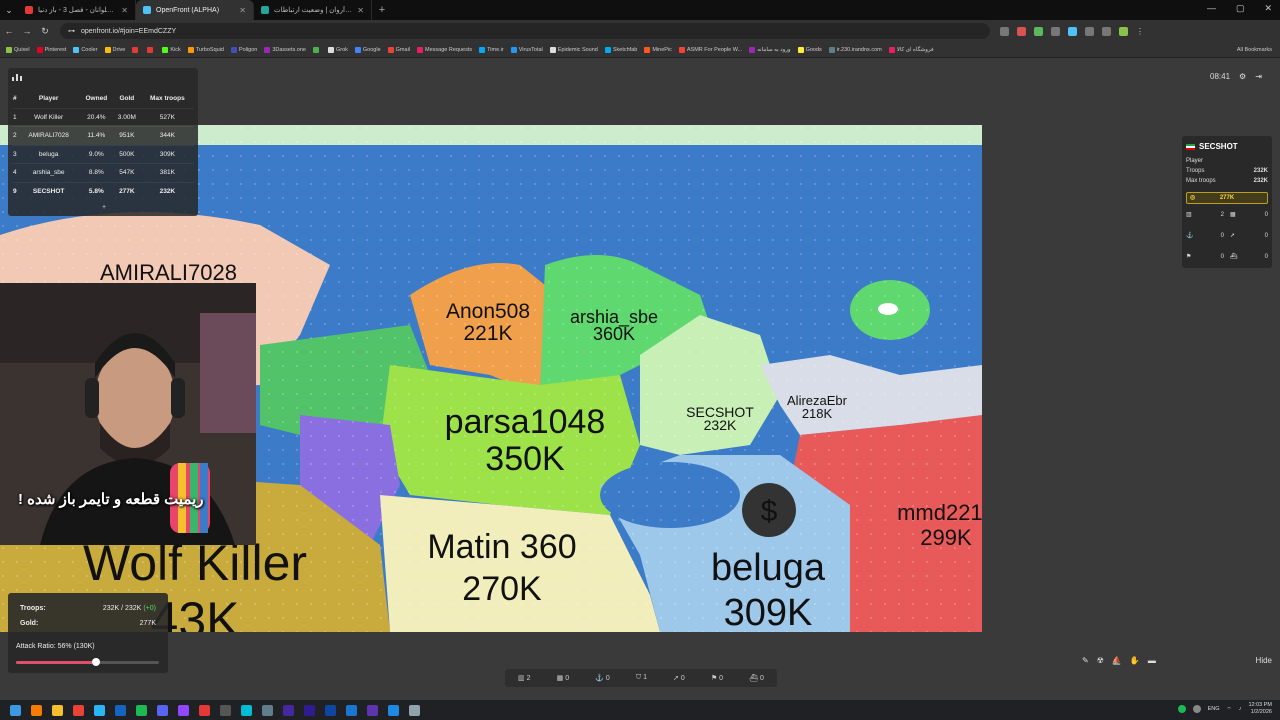 This screenshot has height=720, width=1280. What do you see at coordinates (770, 49) in the screenshot?
I see `bookmark-item: ورود به سامانه` at bounding box center [770, 49].